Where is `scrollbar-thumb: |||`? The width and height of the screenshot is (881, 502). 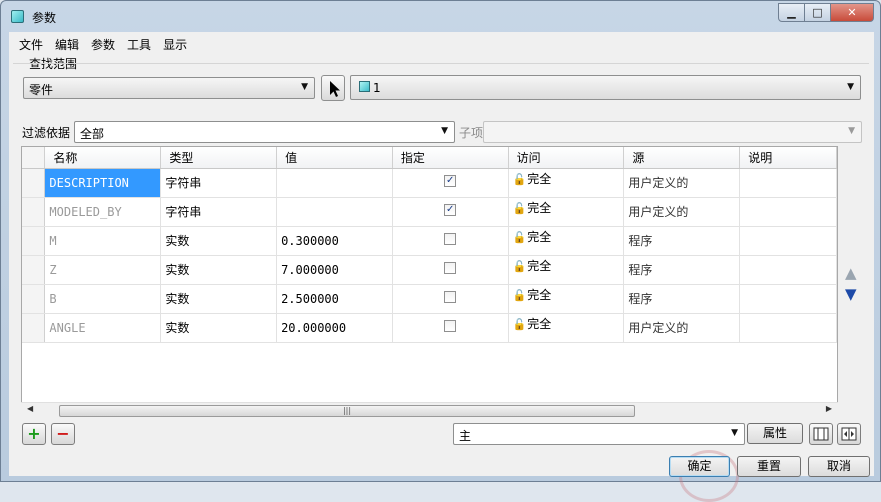 scrollbar-thumb: ||| is located at coordinates (347, 411).